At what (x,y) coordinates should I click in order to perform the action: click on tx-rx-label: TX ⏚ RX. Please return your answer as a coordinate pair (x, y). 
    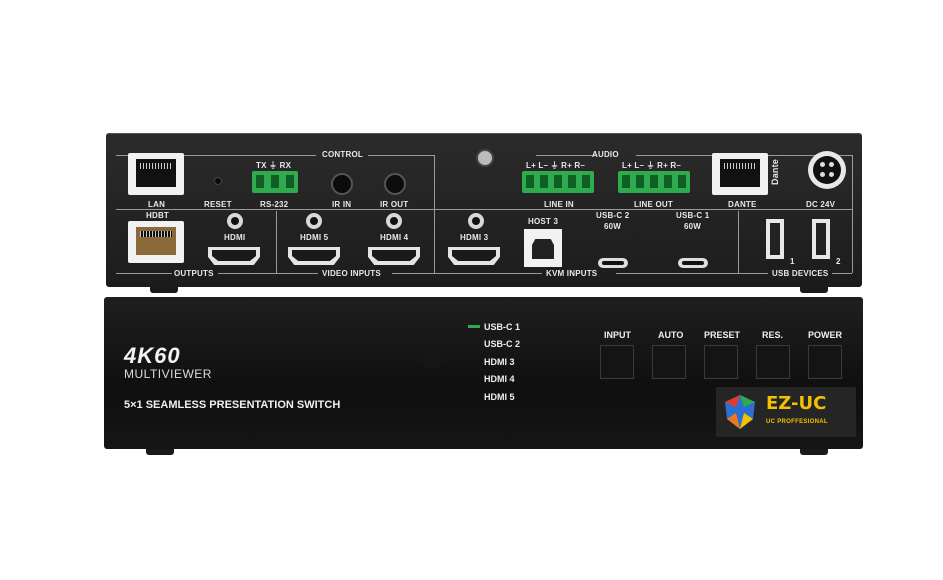
    Looking at the image, I should click on (274, 165).